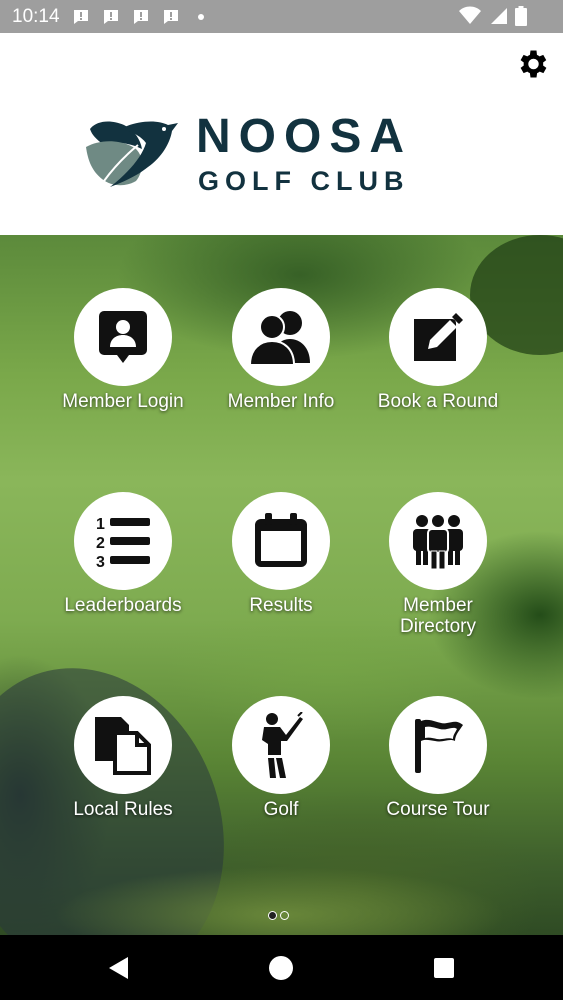 This screenshot has height=1000, width=563. I want to click on tile-book-a-round: Book a Round, so click(438, 350).